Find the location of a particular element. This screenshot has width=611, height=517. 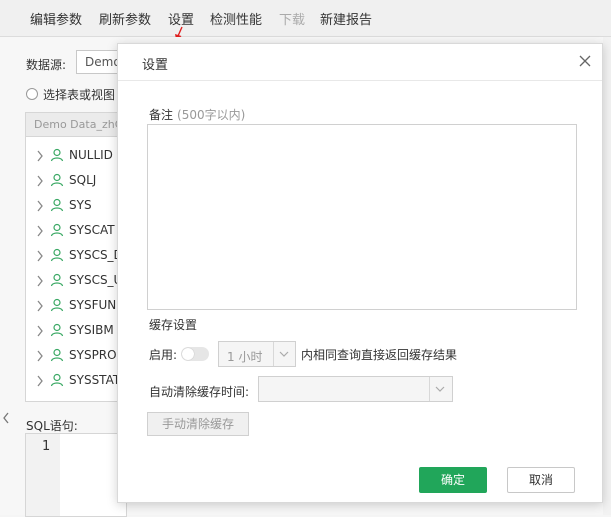

view-option: 选择表或视图 is located at coordinates (70, 94).